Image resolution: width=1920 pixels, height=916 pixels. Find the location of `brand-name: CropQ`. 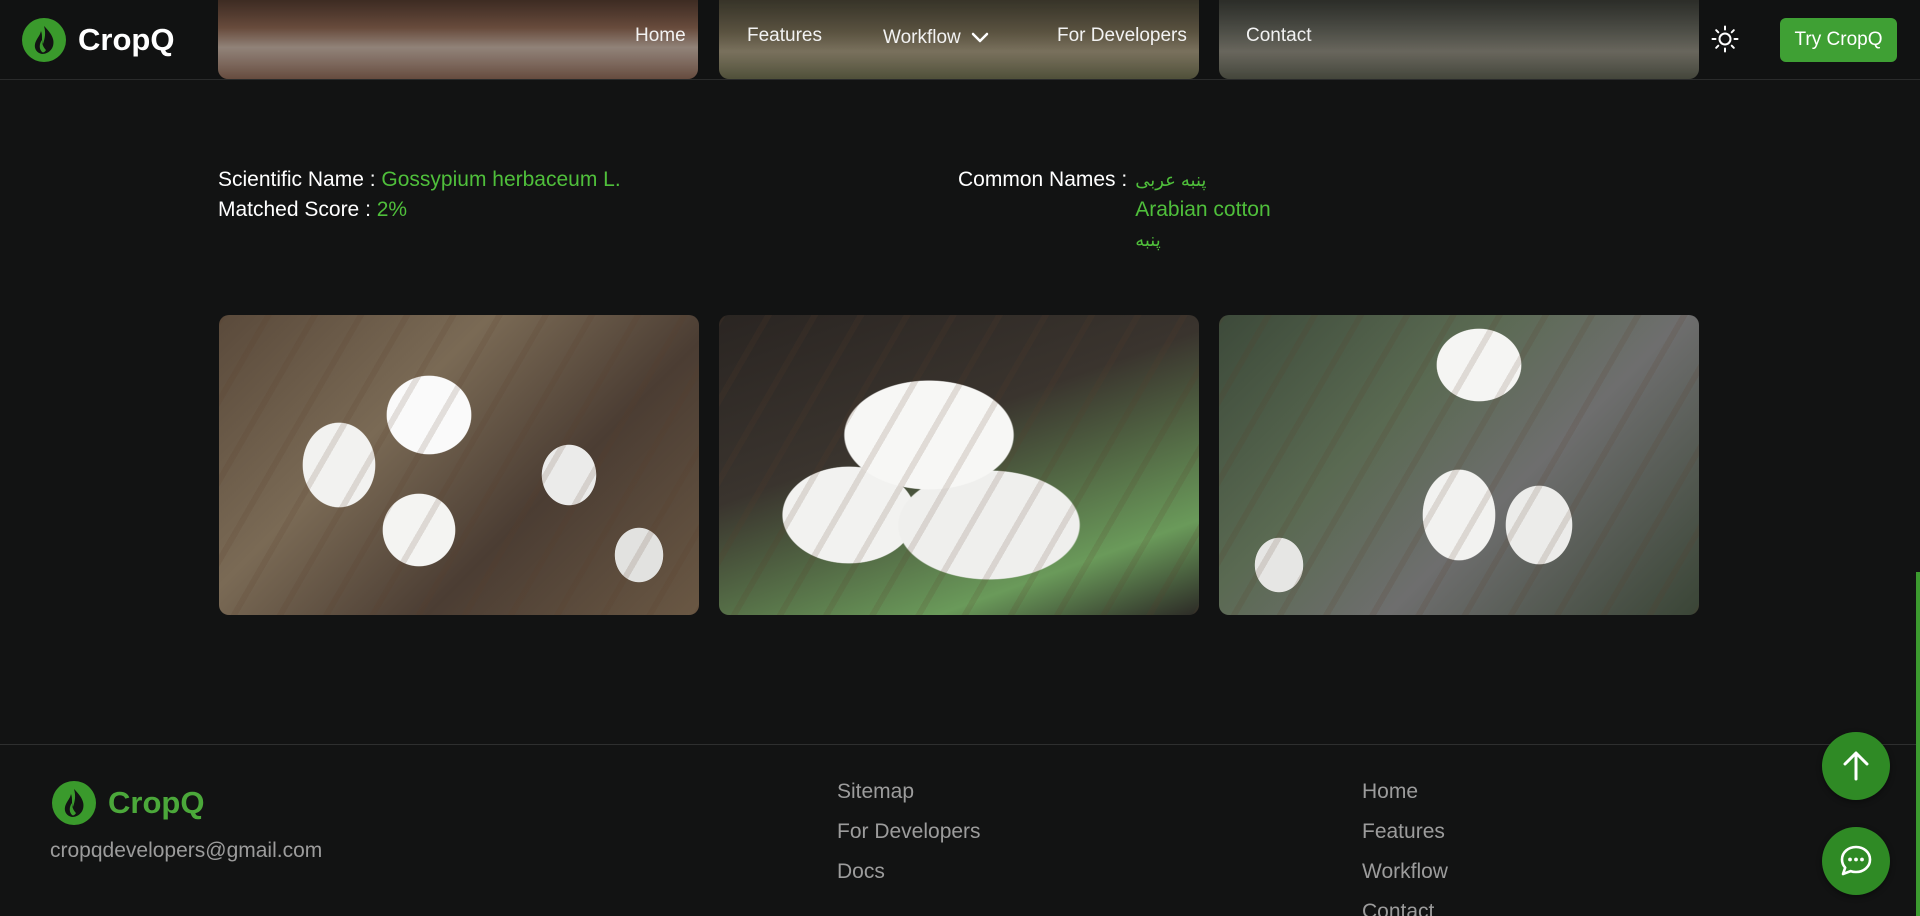

brand-name: CropQ is located at coordinates (126, 39).